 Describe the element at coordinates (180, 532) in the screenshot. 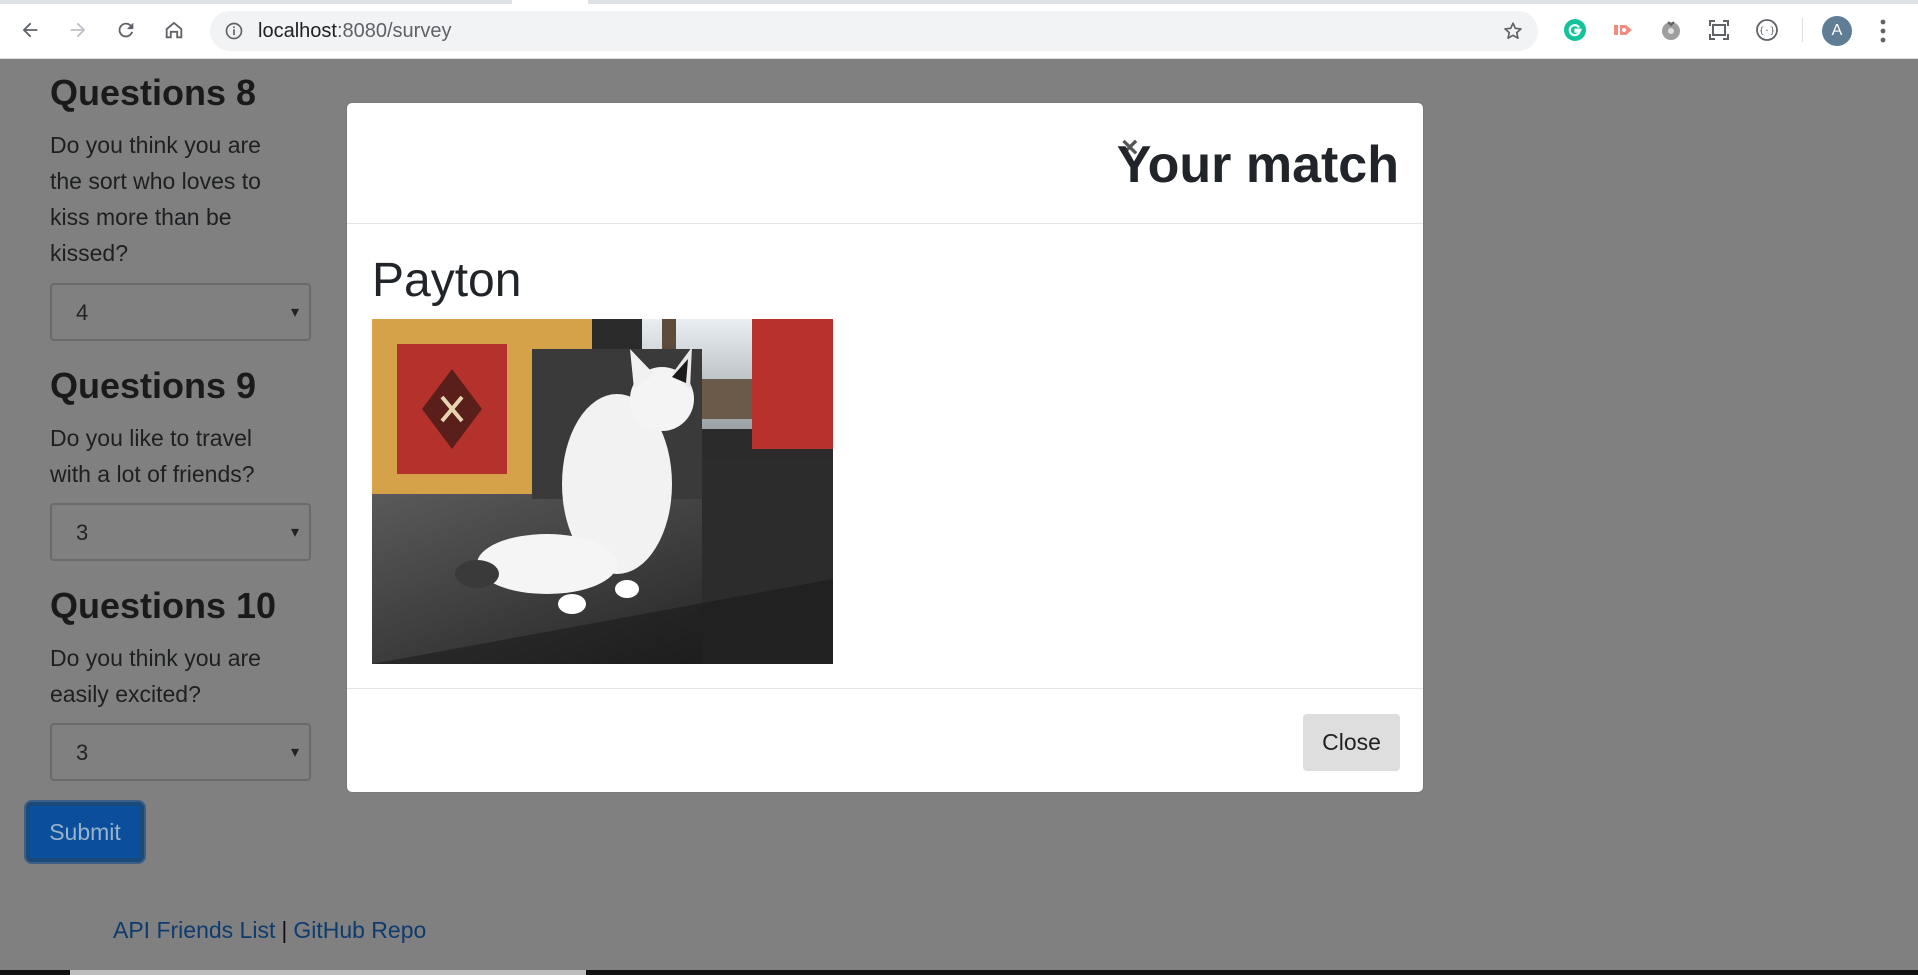

I see `question-9-select: 3 ▾` at that location.